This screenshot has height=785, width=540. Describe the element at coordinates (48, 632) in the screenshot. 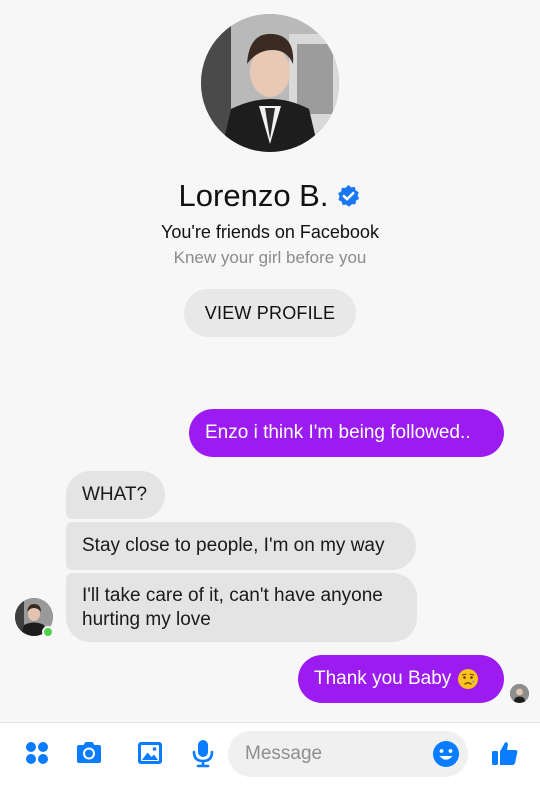

I see `online-status-dot` at that location.